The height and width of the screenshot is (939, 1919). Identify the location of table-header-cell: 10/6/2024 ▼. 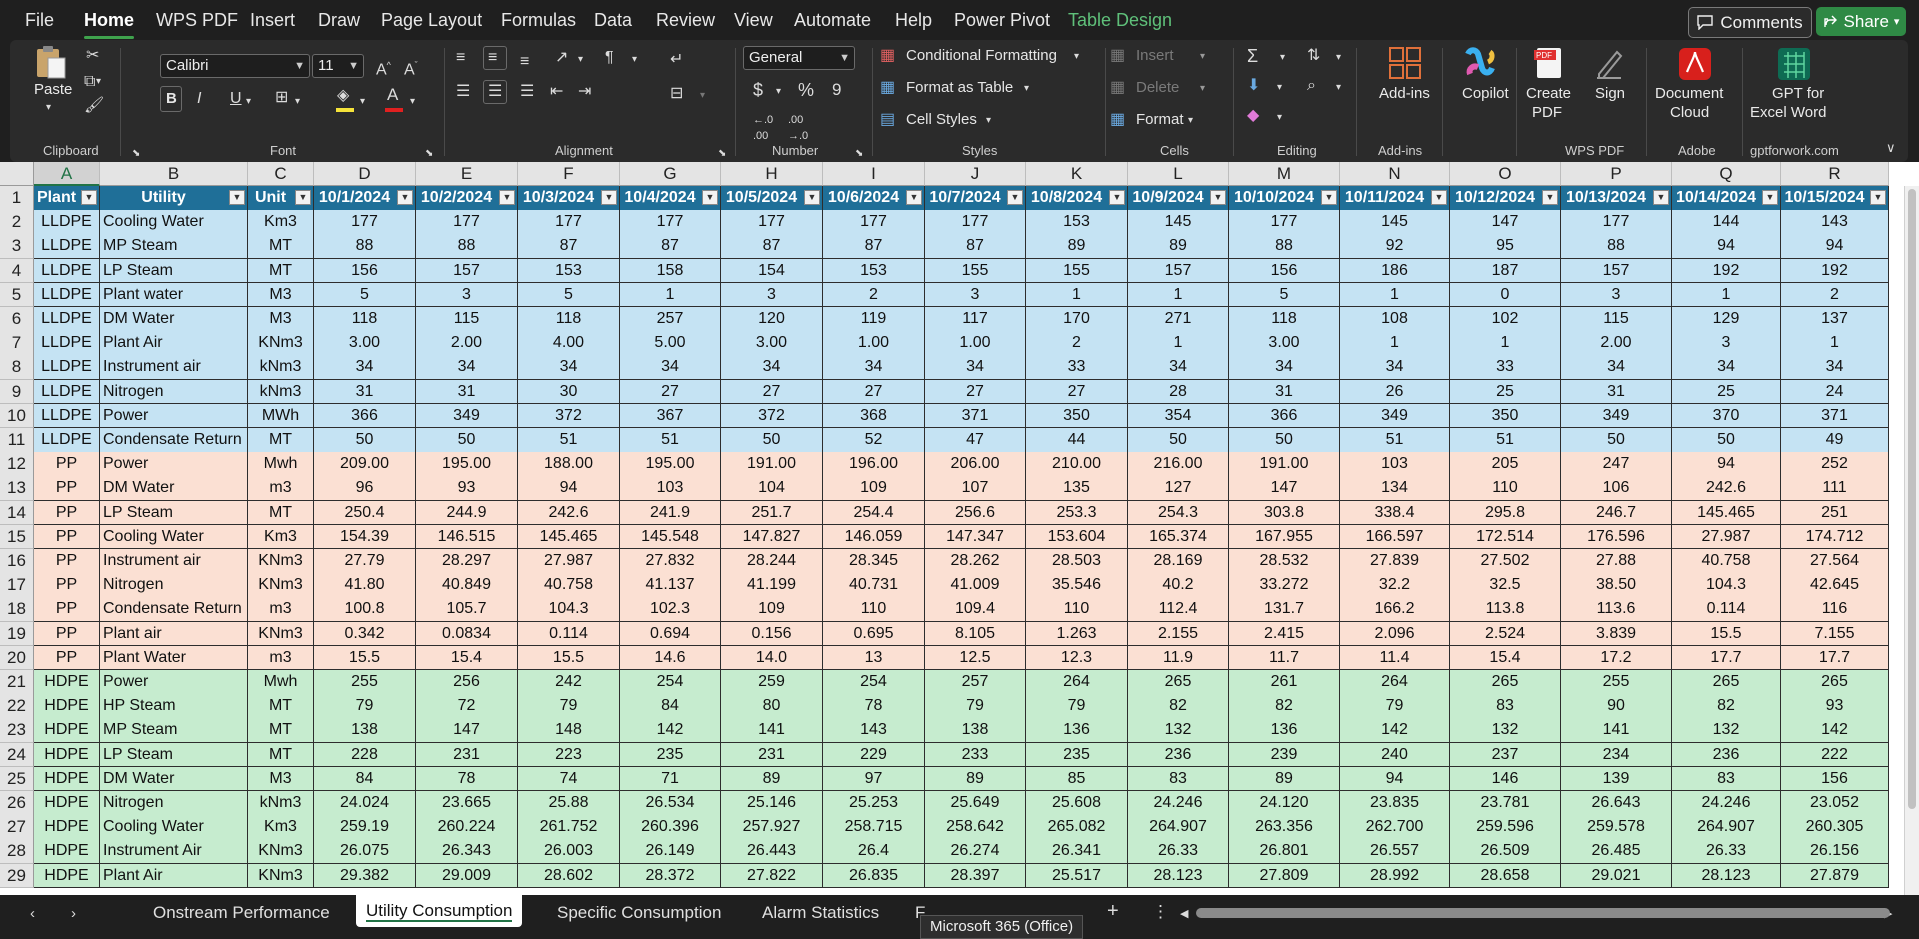
(874, 198).